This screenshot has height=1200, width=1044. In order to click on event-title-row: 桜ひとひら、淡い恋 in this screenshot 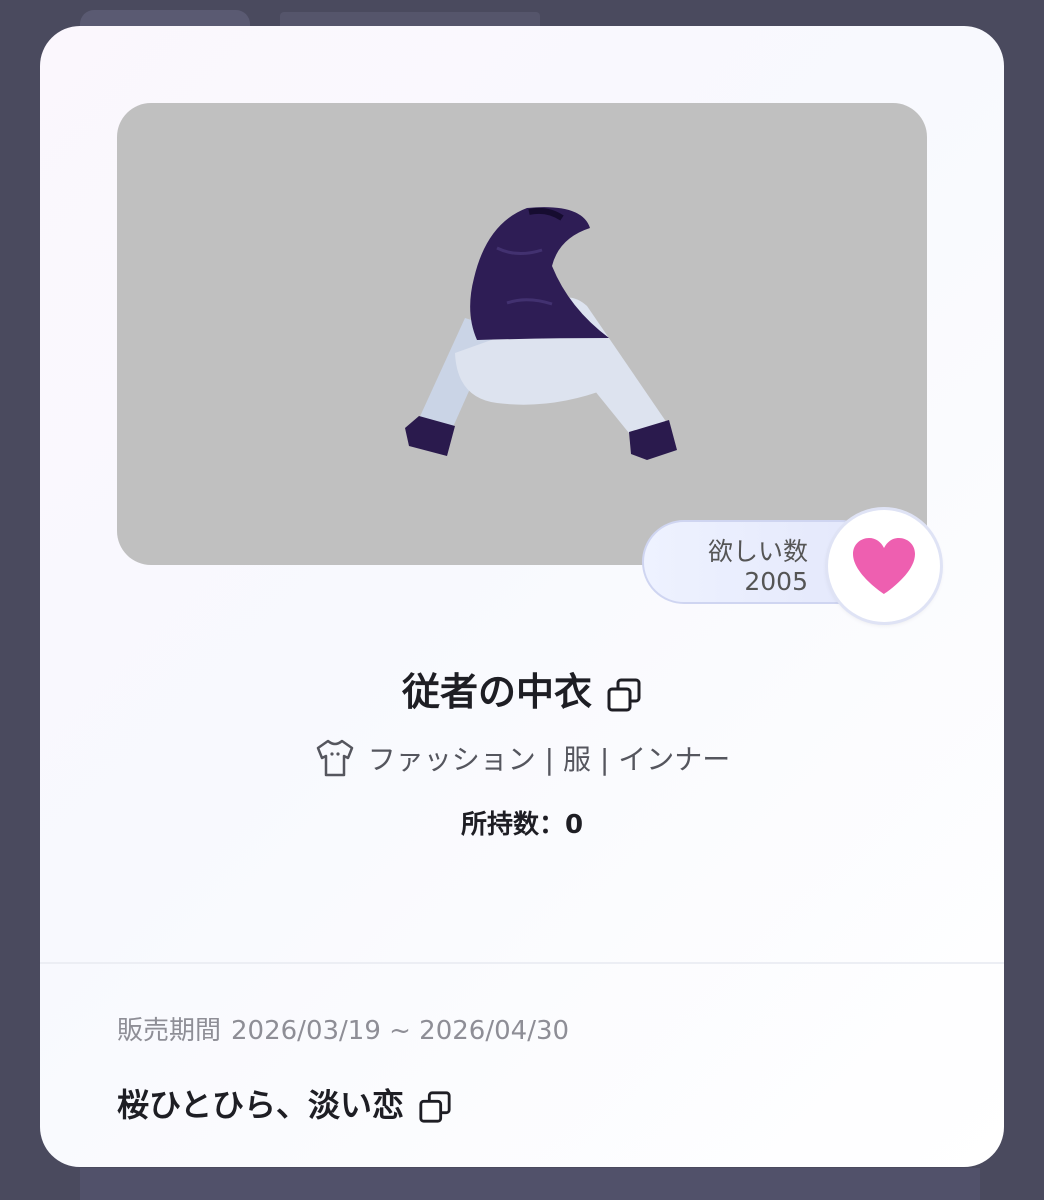, I will do `click(284, 1103)`.